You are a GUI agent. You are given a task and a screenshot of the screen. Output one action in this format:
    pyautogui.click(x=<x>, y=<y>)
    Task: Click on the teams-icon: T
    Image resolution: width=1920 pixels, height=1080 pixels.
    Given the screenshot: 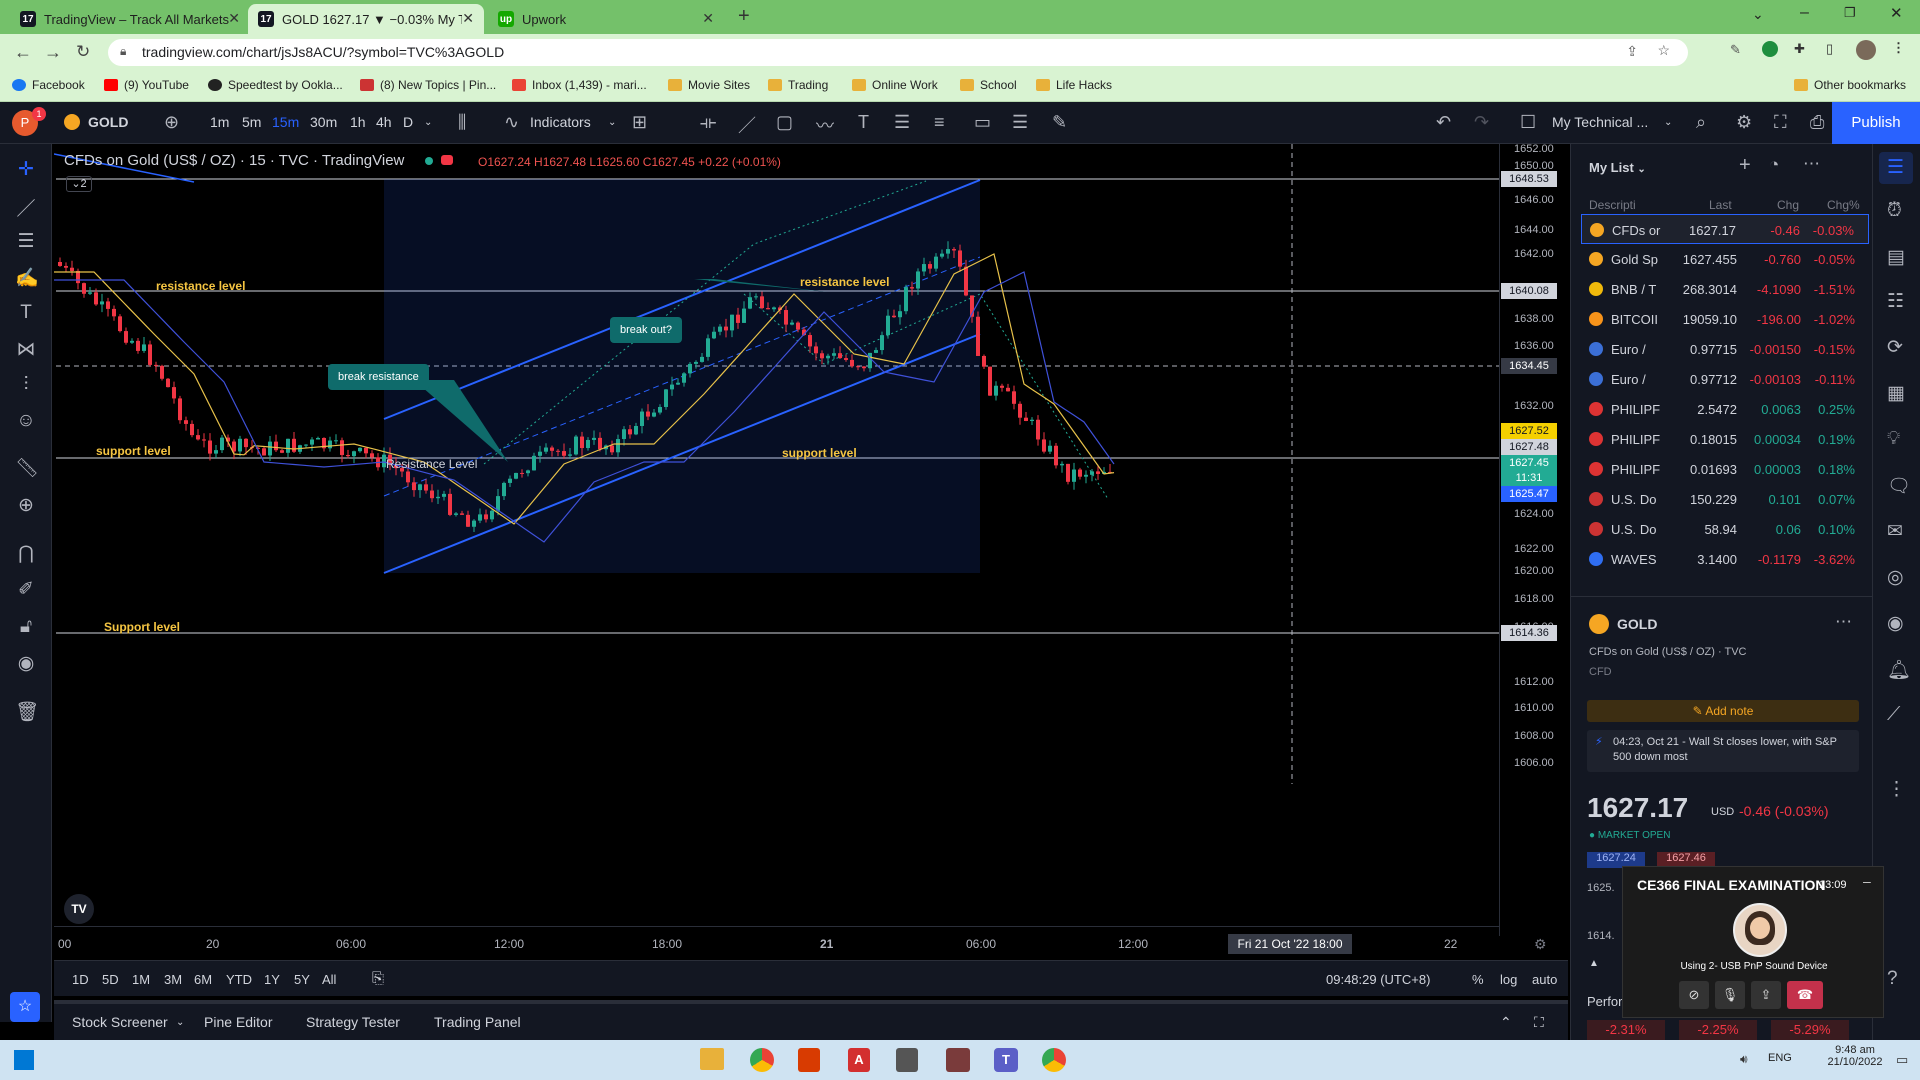 What is the action you would take?
    pyautogui.click(x=1006, y=1060)
    